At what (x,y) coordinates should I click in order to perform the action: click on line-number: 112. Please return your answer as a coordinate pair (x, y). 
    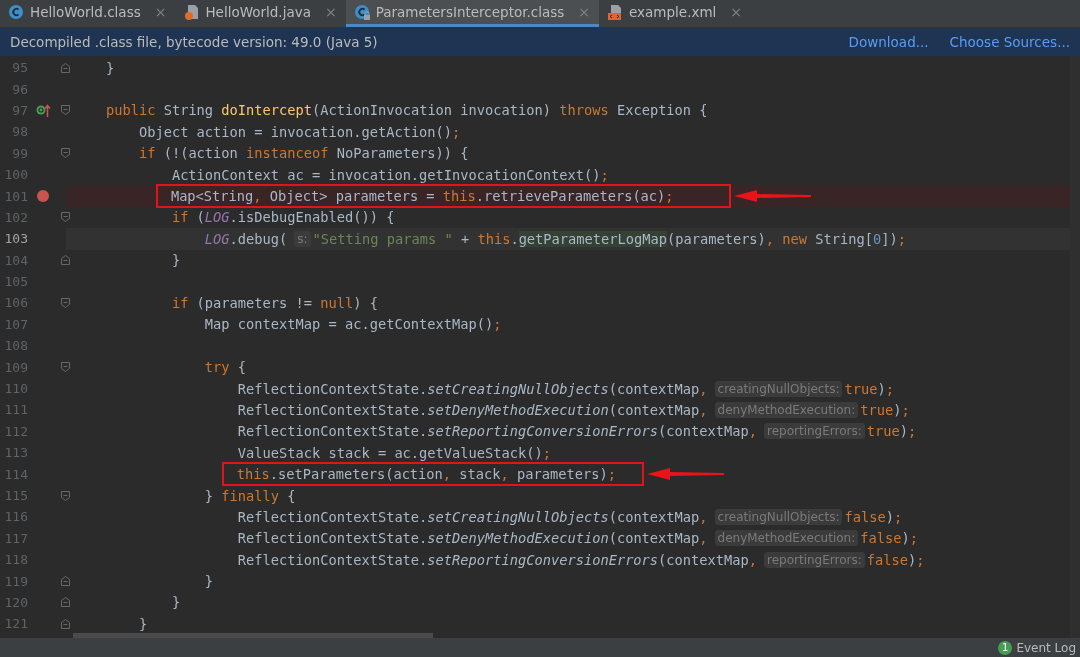
    Looking at the image, I should click on (15, 431).